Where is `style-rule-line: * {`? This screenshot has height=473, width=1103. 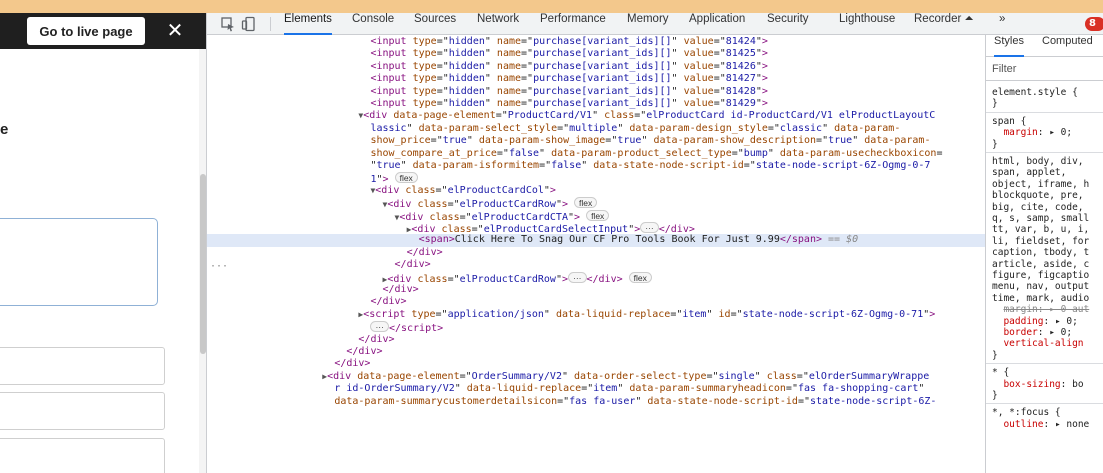 style-rule-line: * { is located at coordinates (1047, 372).